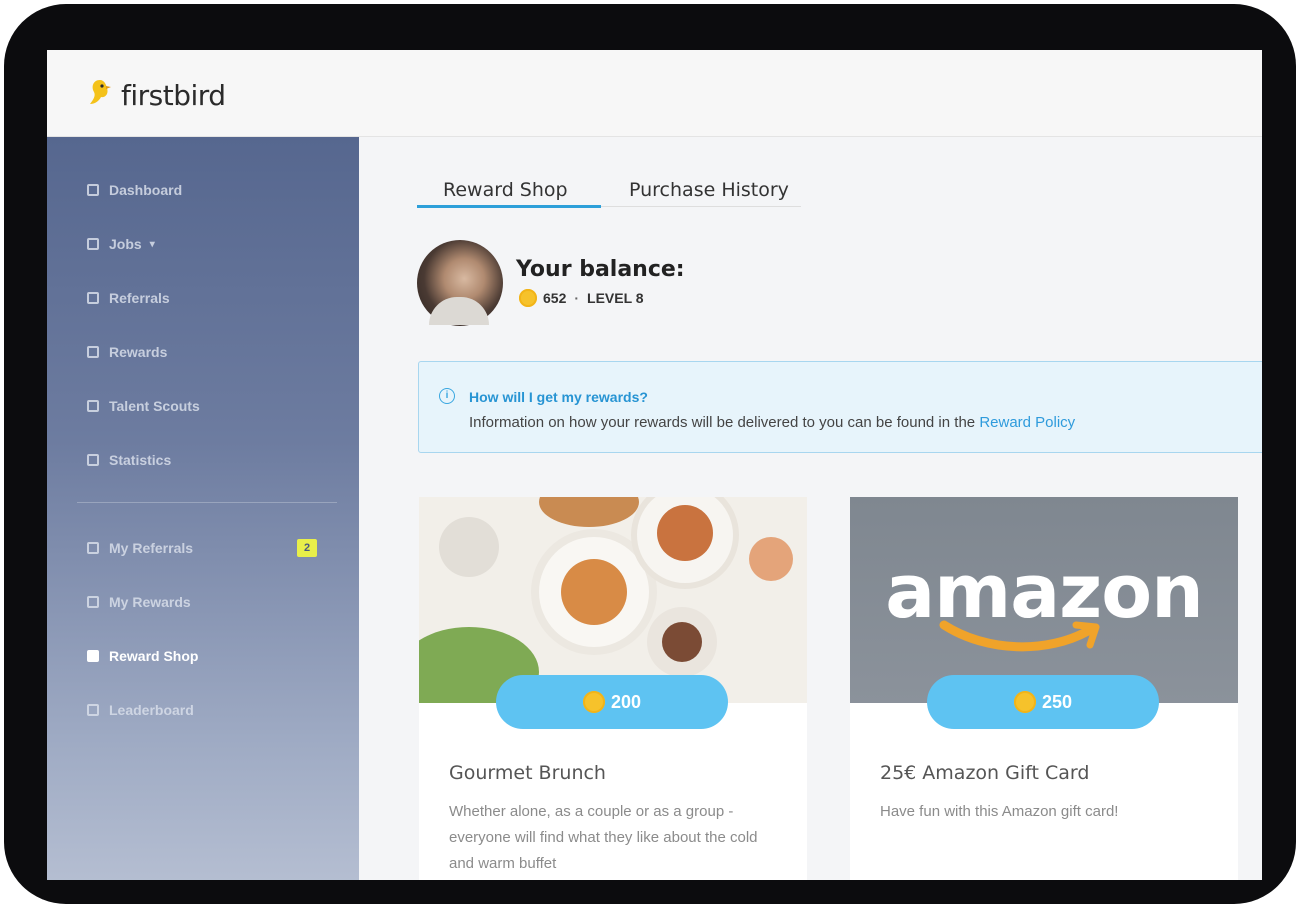  Describe the element at coordinates (701, 206) in the screenshot. I see `tab-divider` at that location.